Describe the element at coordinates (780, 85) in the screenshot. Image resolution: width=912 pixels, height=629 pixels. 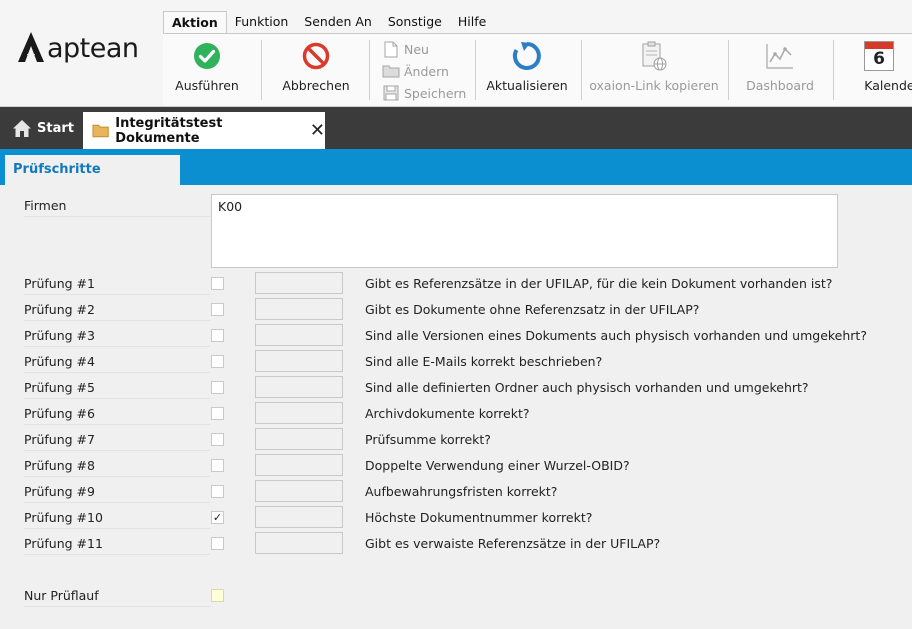
I see `dashboard-label: Dashboard` at that location.